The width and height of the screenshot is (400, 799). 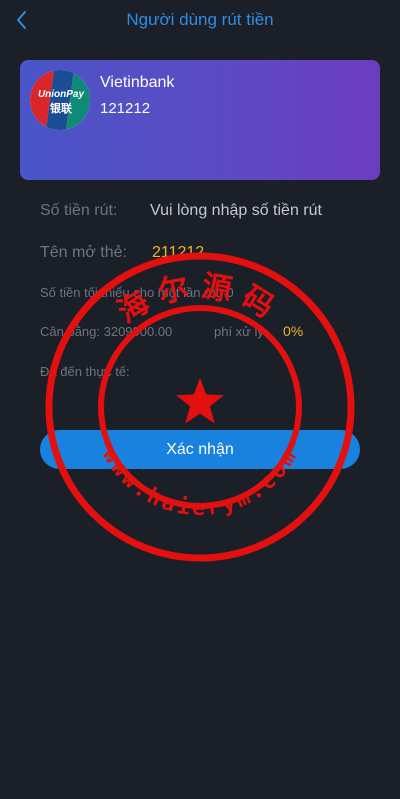 I want to click on actual-received-label: Đã đến thực tế:, so click(x=85, y=371).